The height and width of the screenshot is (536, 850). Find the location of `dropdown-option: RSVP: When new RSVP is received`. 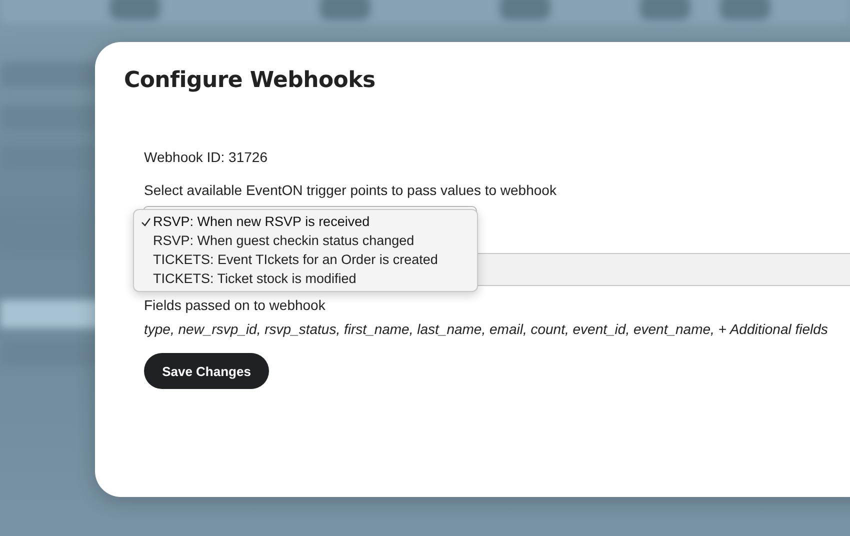

dropdown-option: RSVP: When new RSVP is received is located at coordinates (305, 221).